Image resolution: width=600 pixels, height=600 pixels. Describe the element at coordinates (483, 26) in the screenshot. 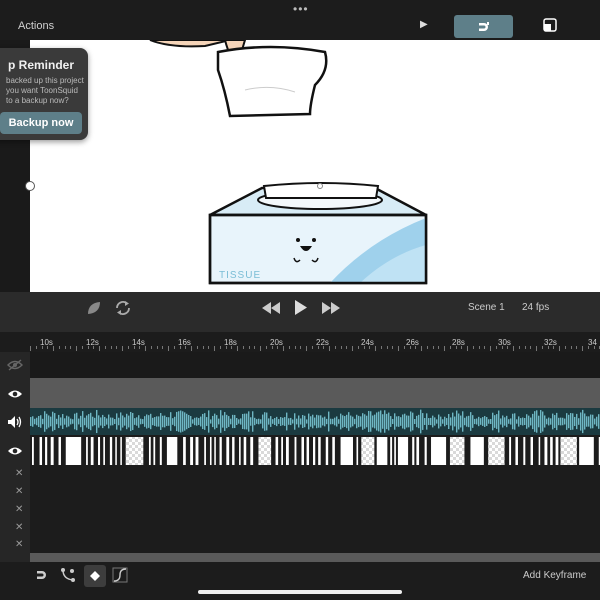

I see `magnet-button` at that location.